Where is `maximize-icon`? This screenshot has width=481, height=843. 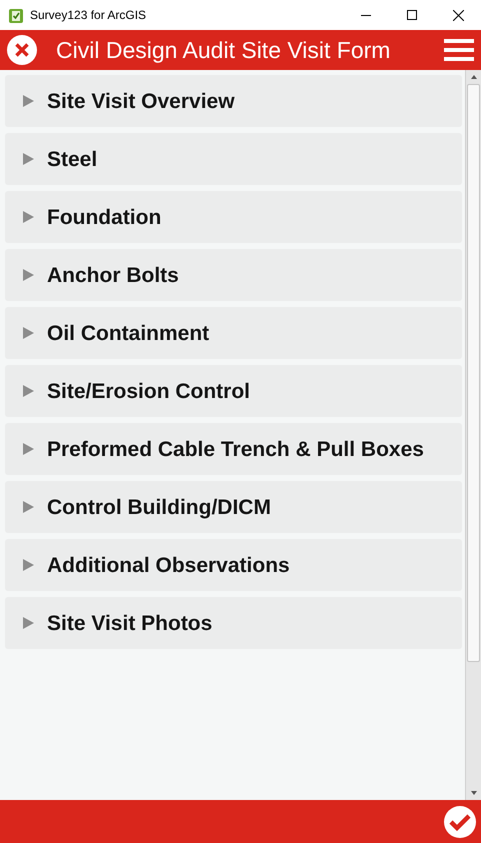 maximize-icon is located at coordinates (412, 15).